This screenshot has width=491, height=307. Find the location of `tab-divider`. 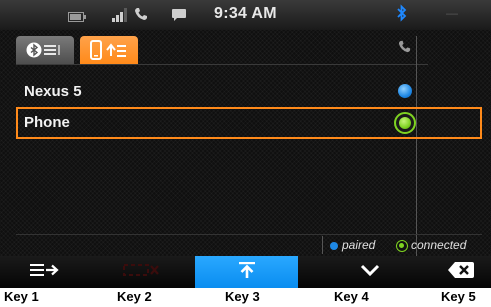

tab-divider is located at coordinates (222, 64).